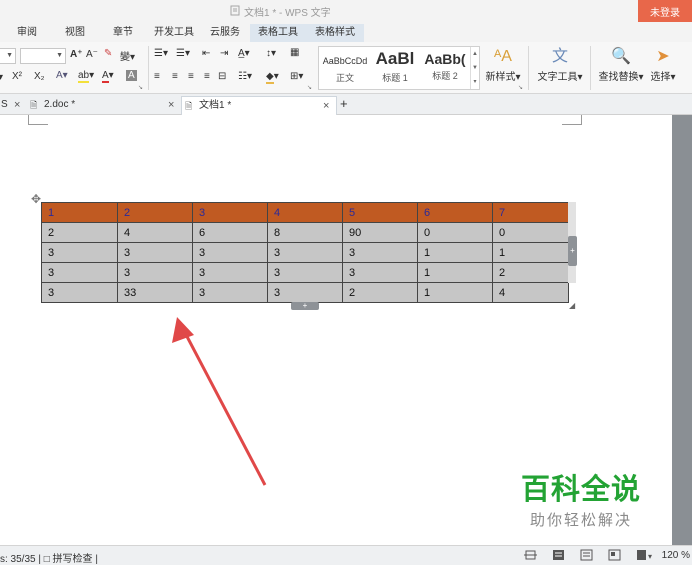 This screenshot has width=692, height=565. I want to click on bullets-icon: ☰▾, so click(161, 53).